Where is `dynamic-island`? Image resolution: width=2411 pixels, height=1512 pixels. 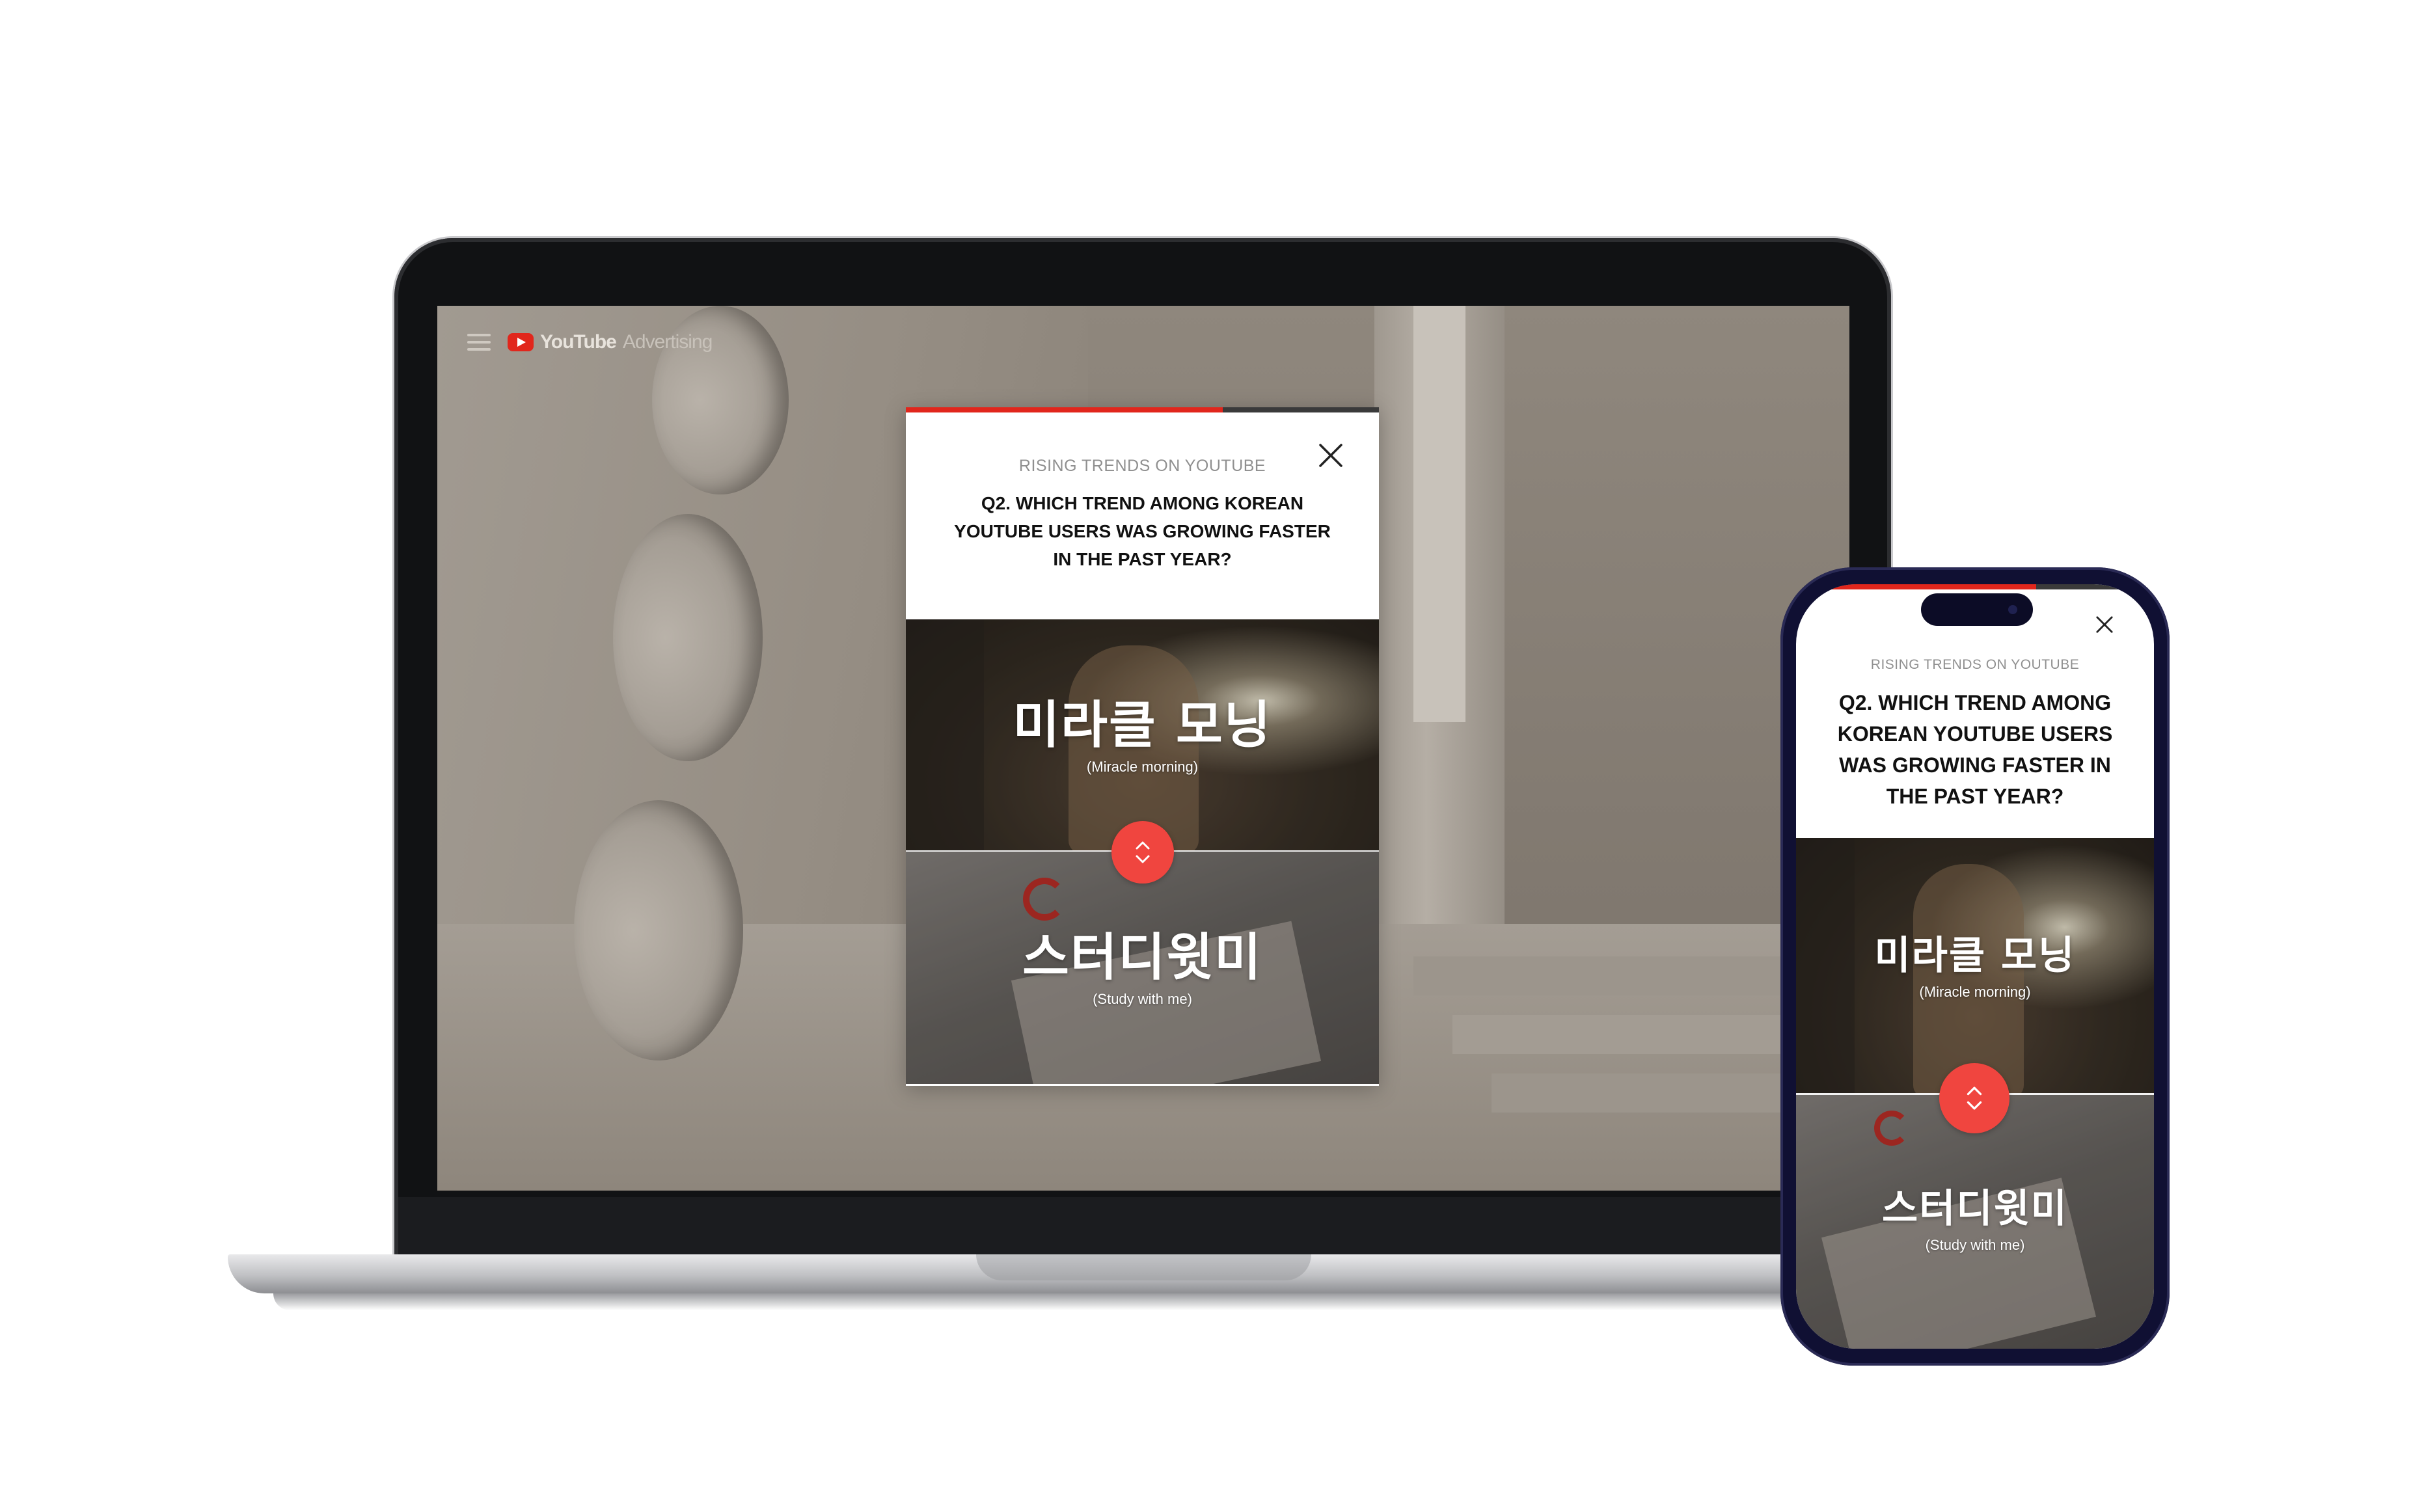
dynamic-island is located at coordinates (1977, 609).